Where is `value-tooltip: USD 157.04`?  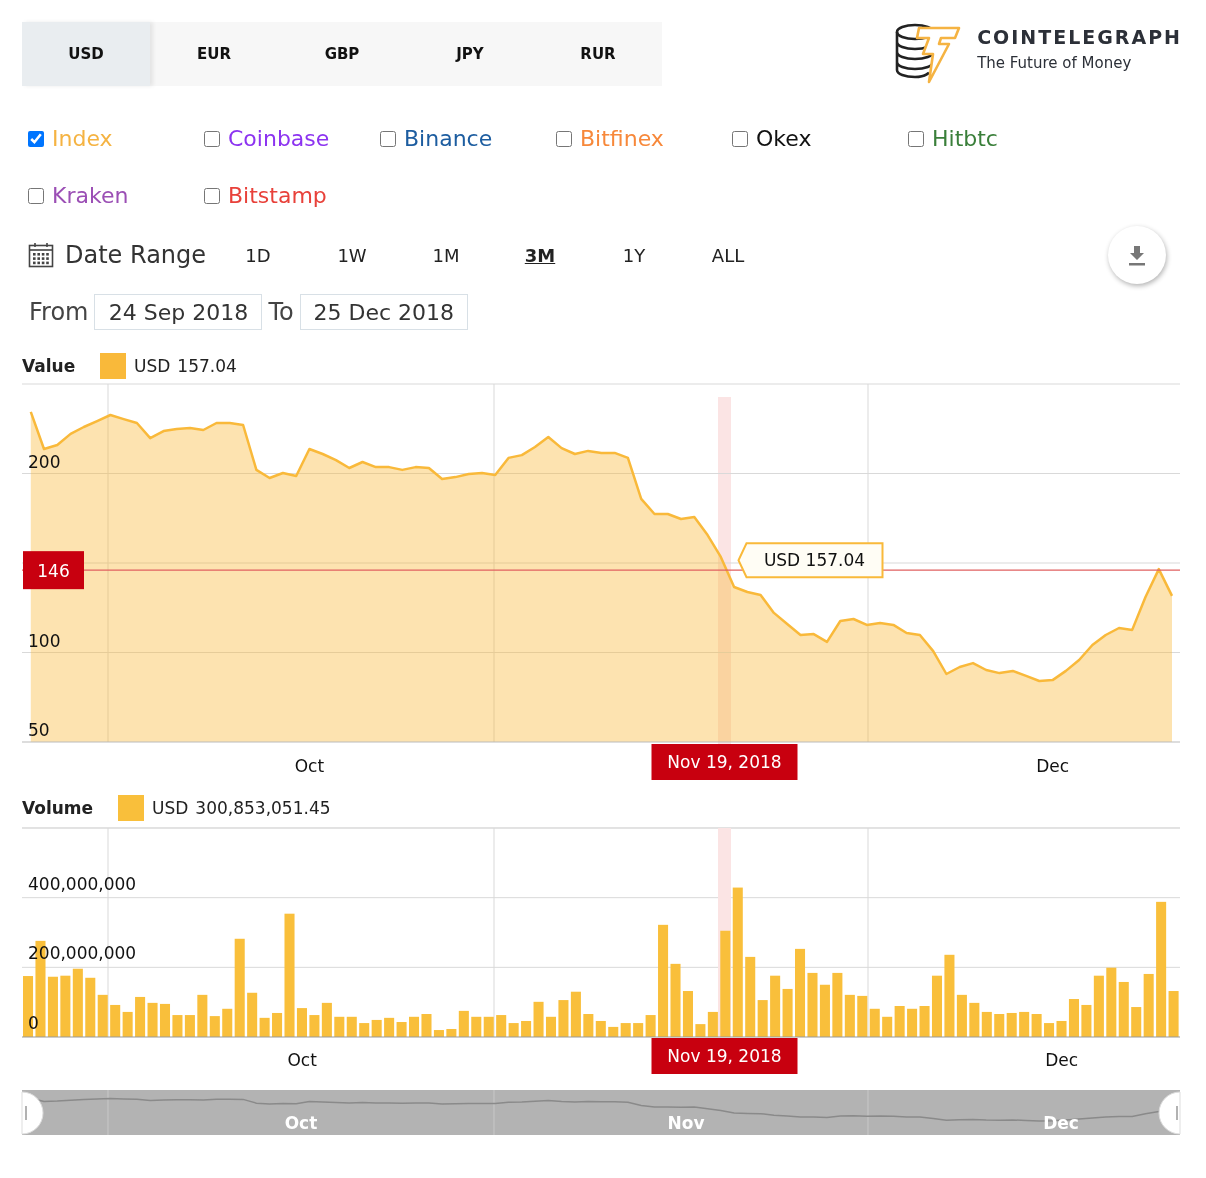 value-tooltip: USD 157.04 is located at coordinates (810, 560).